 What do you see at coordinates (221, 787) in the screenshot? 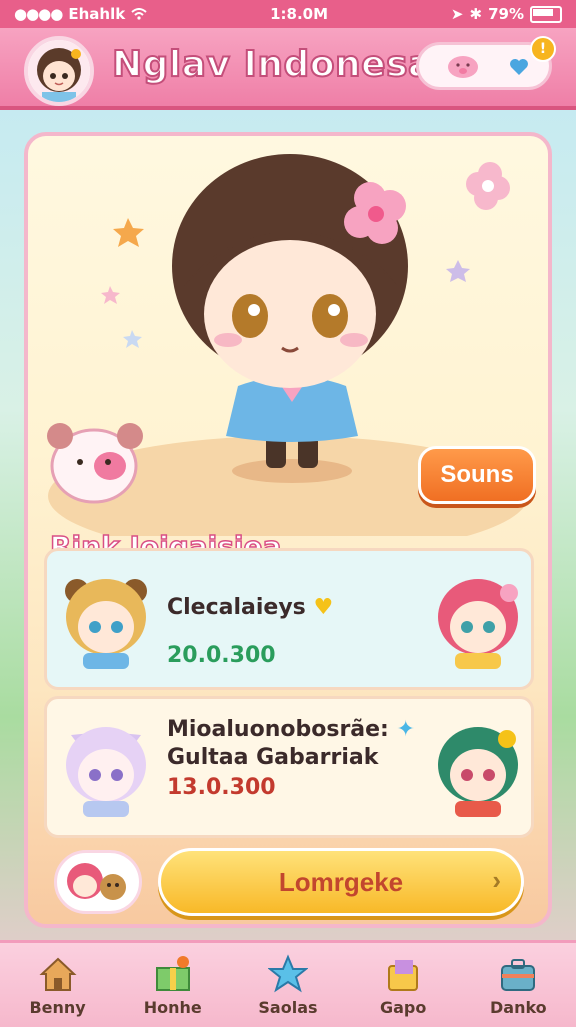
I see `ranking-score: 13.0.300` at bounding box center [221, 787].